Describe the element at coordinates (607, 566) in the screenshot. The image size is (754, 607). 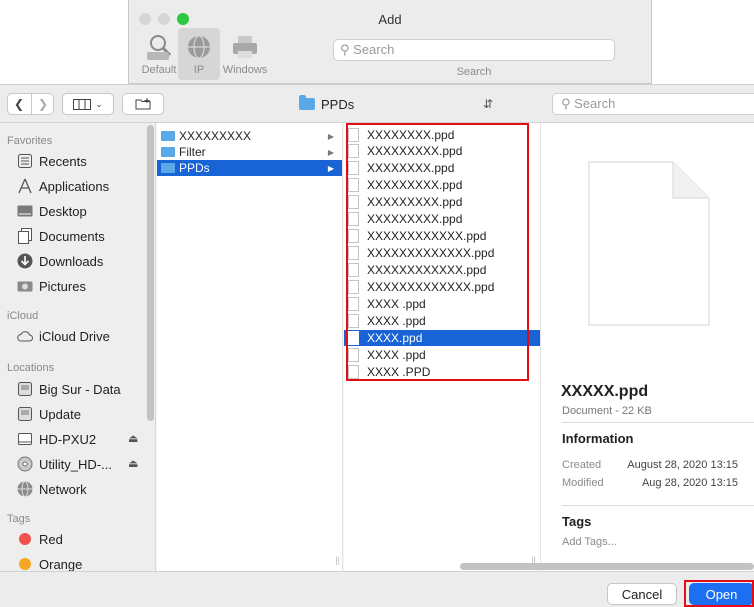
I see `horizontal-scrollbar` at that location.